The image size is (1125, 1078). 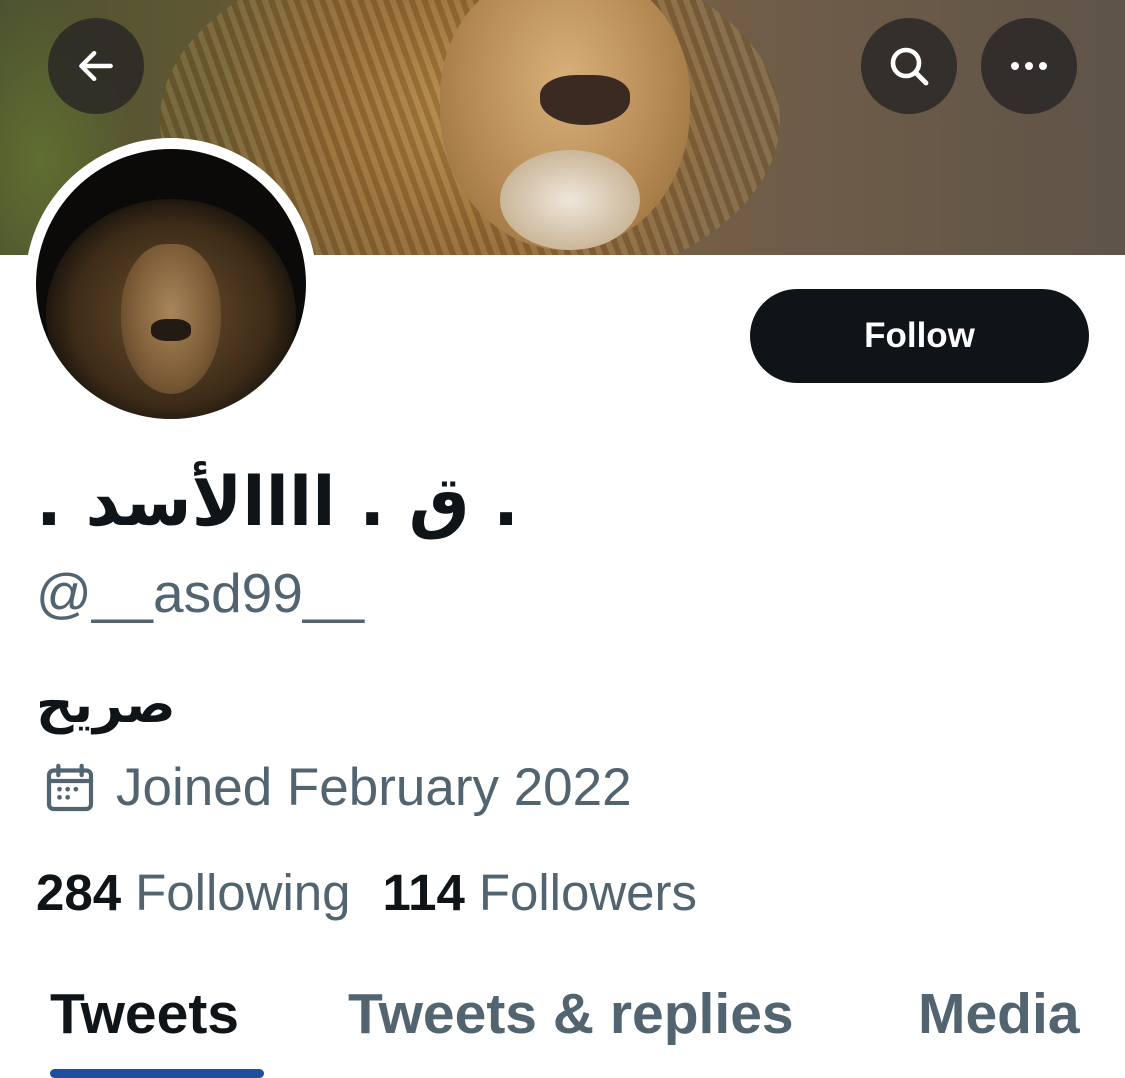 I want to click on followers-link: 114 Followers, so click(x=540, y=893).